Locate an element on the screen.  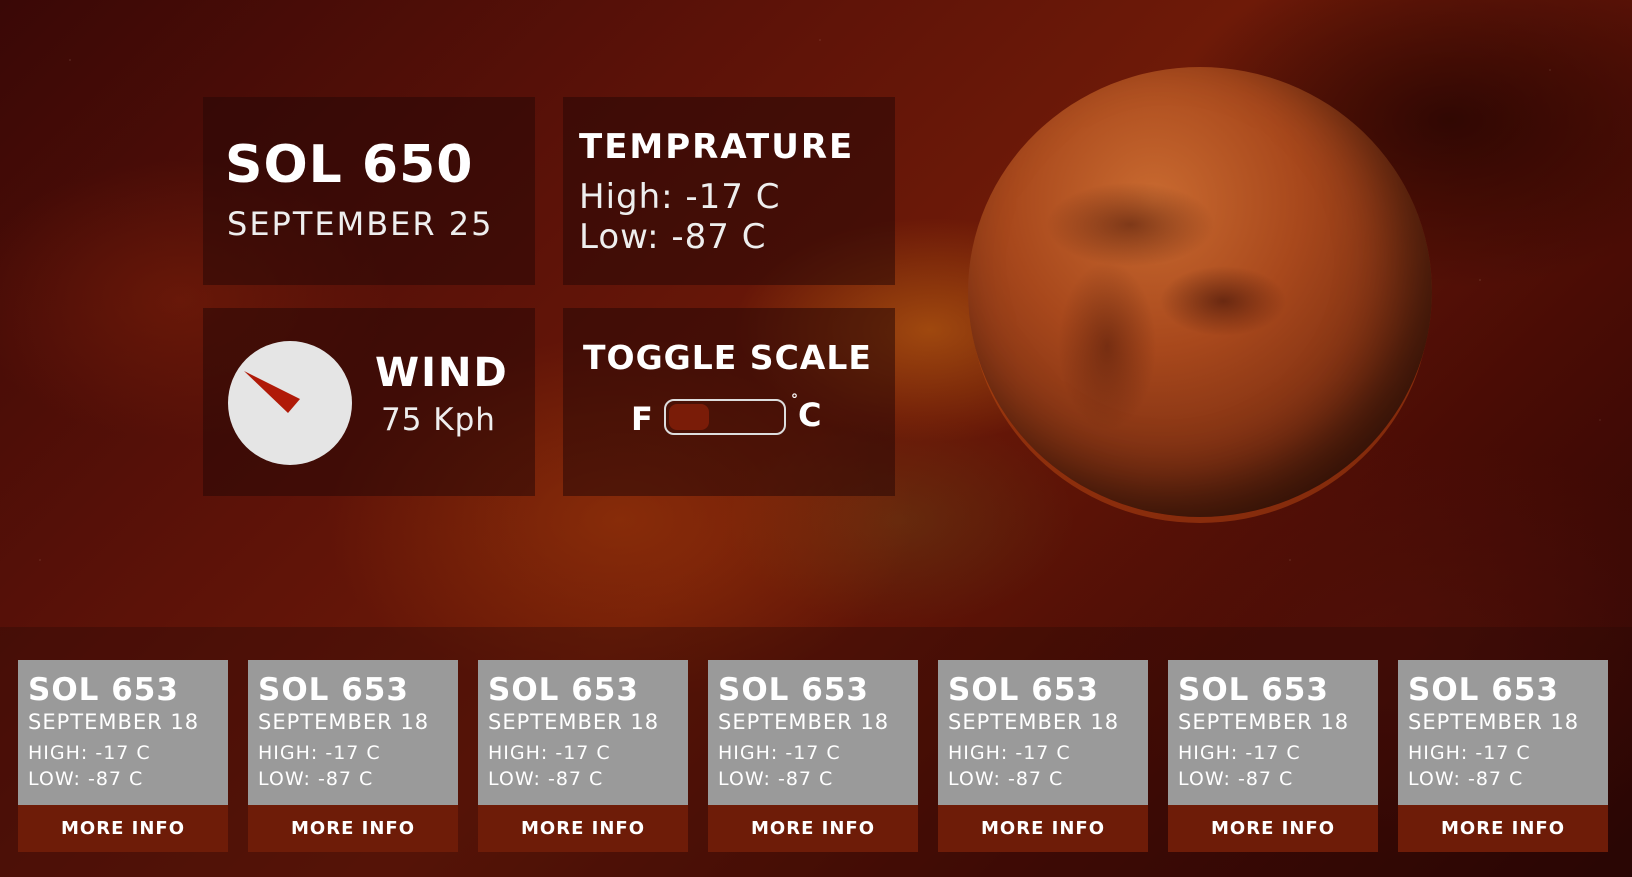
current-sol-title: SOL 650 is located at coordinates (349, 165).